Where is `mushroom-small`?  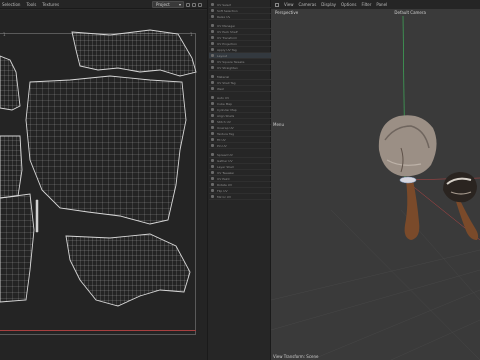 mushroom-small is located at coordinates (461, 206).